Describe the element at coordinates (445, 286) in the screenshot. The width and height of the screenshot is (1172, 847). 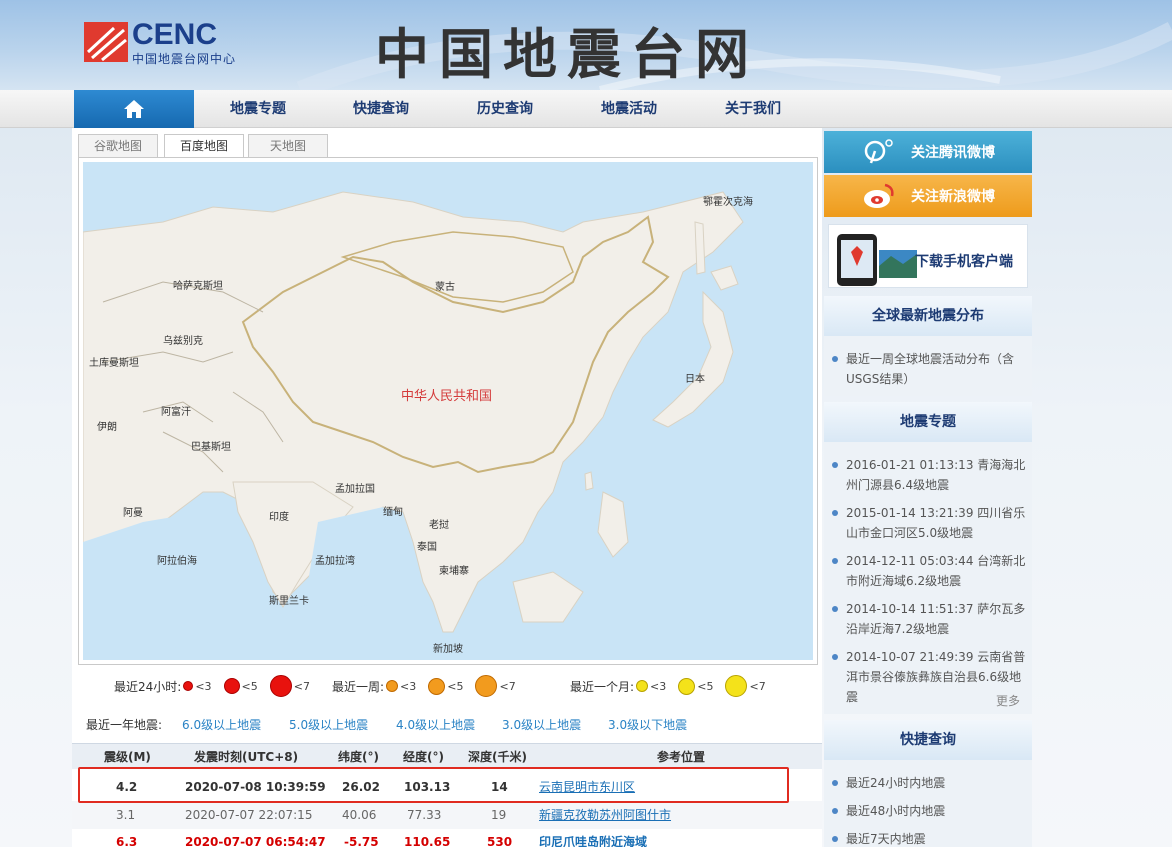
I see `map-label-mongolia: 蒙古` at that location.